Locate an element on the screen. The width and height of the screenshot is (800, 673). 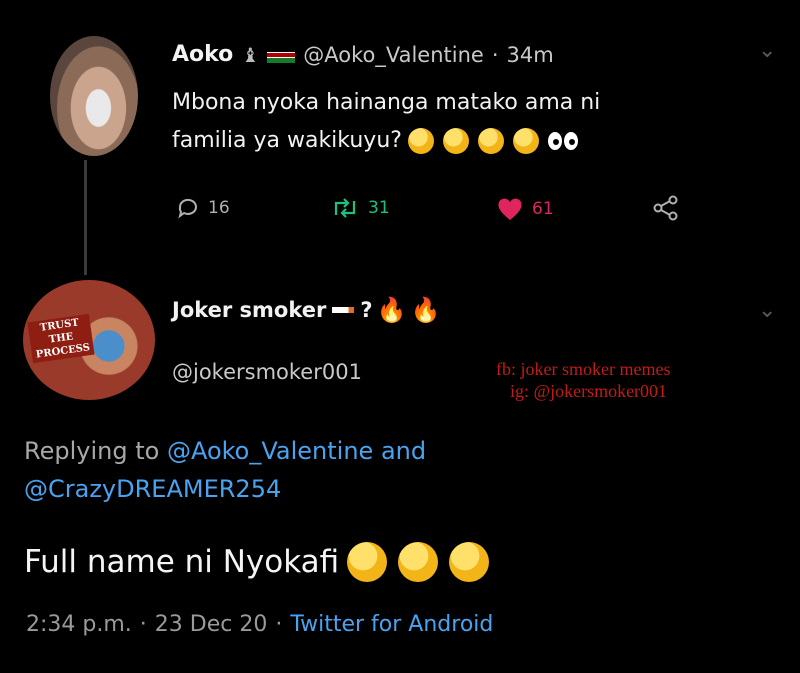
reply-author-name: Joker smoker is located at coordinates (249, 310).